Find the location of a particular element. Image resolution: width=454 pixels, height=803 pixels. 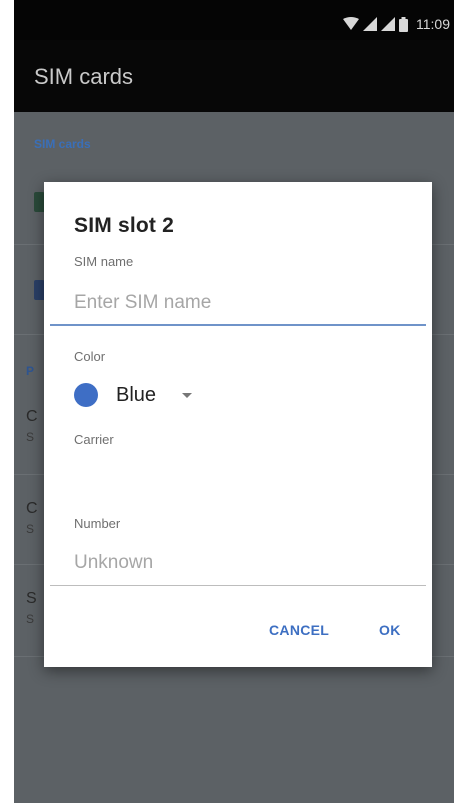

sim-name-input is located at coordinates (238, 304).